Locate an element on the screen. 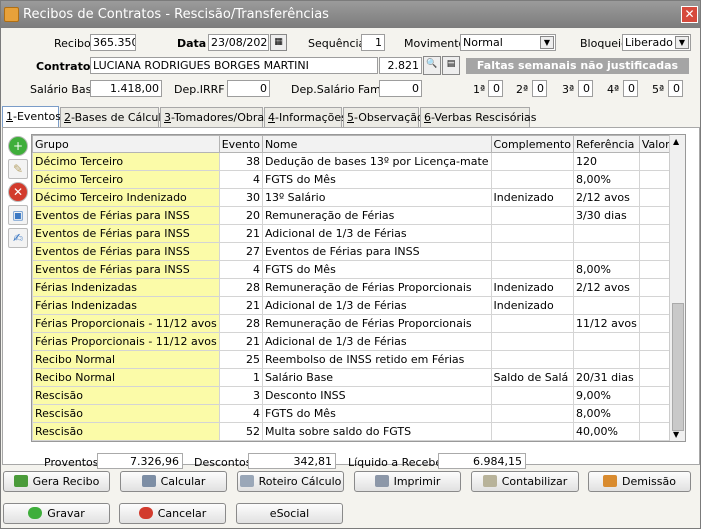  scroll-down-icon: ▼ is located at coordinates (676, 434).